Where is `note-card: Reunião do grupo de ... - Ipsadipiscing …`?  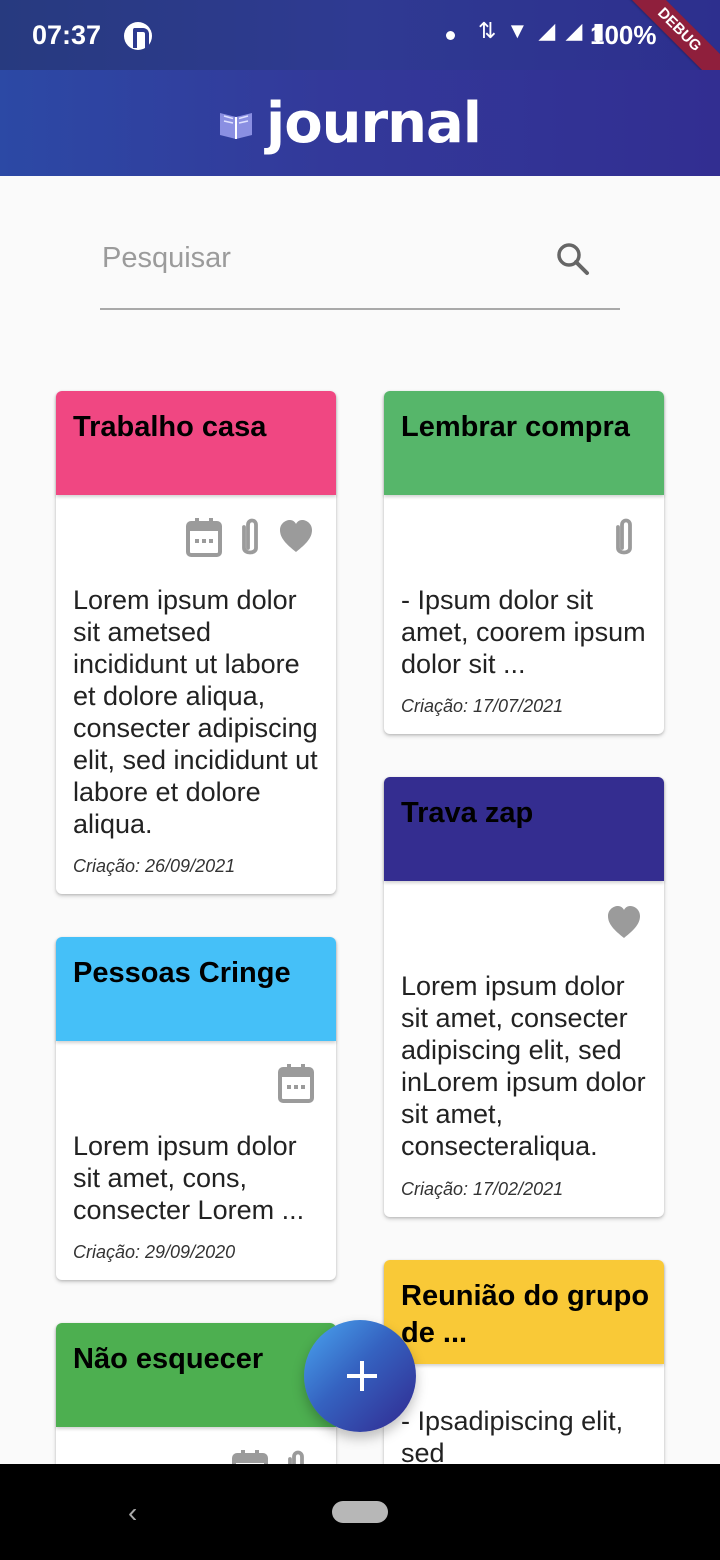
note-card: Reunião do grupo de ... - Ipsadipiscing … is located at coordinates (524, 1375).